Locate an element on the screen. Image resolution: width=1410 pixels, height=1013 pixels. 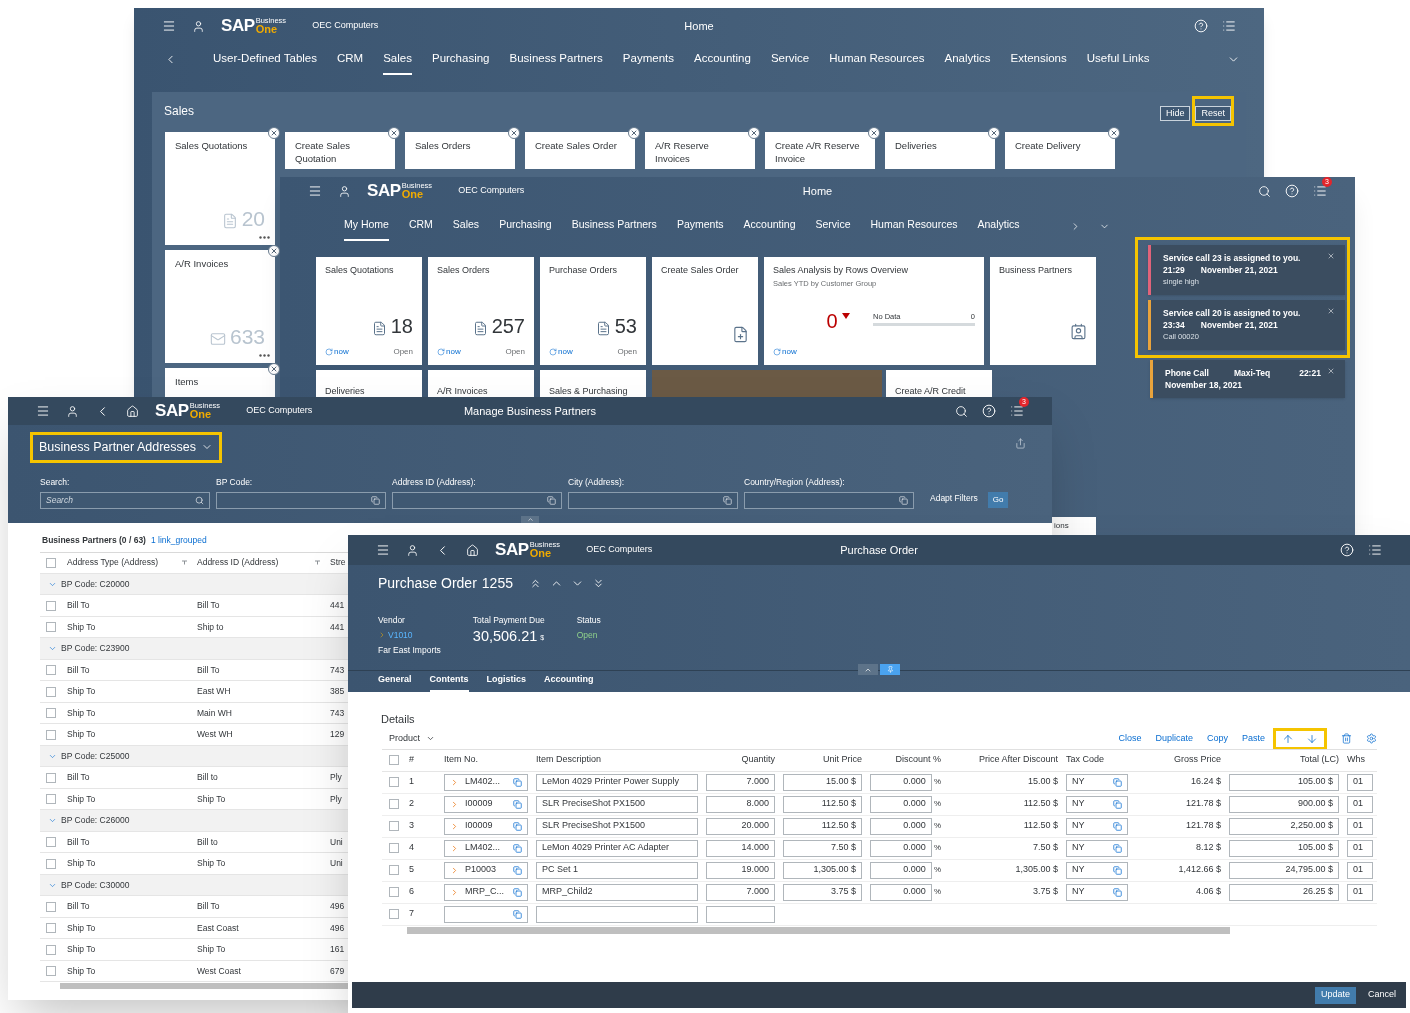
input-field: PC Set 1 is located at coordinates (617, 870).